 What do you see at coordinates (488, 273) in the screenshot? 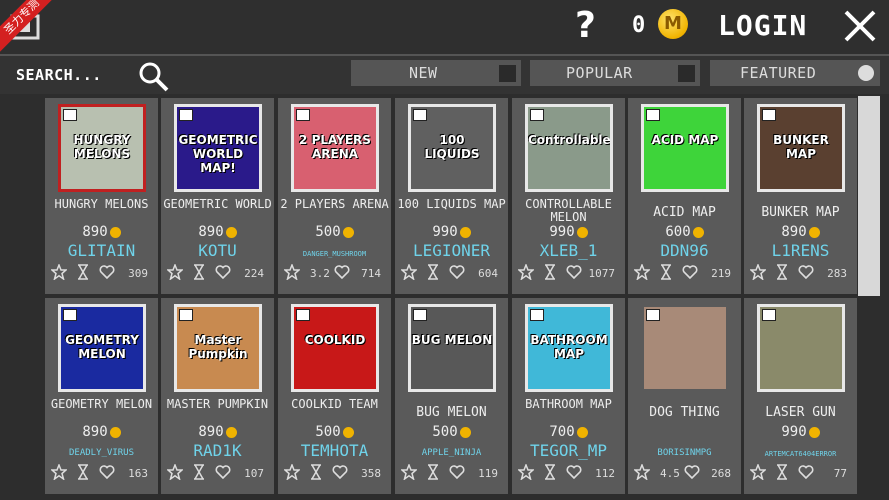
I see `likes-count: 604` at bounding box center [488, 273].